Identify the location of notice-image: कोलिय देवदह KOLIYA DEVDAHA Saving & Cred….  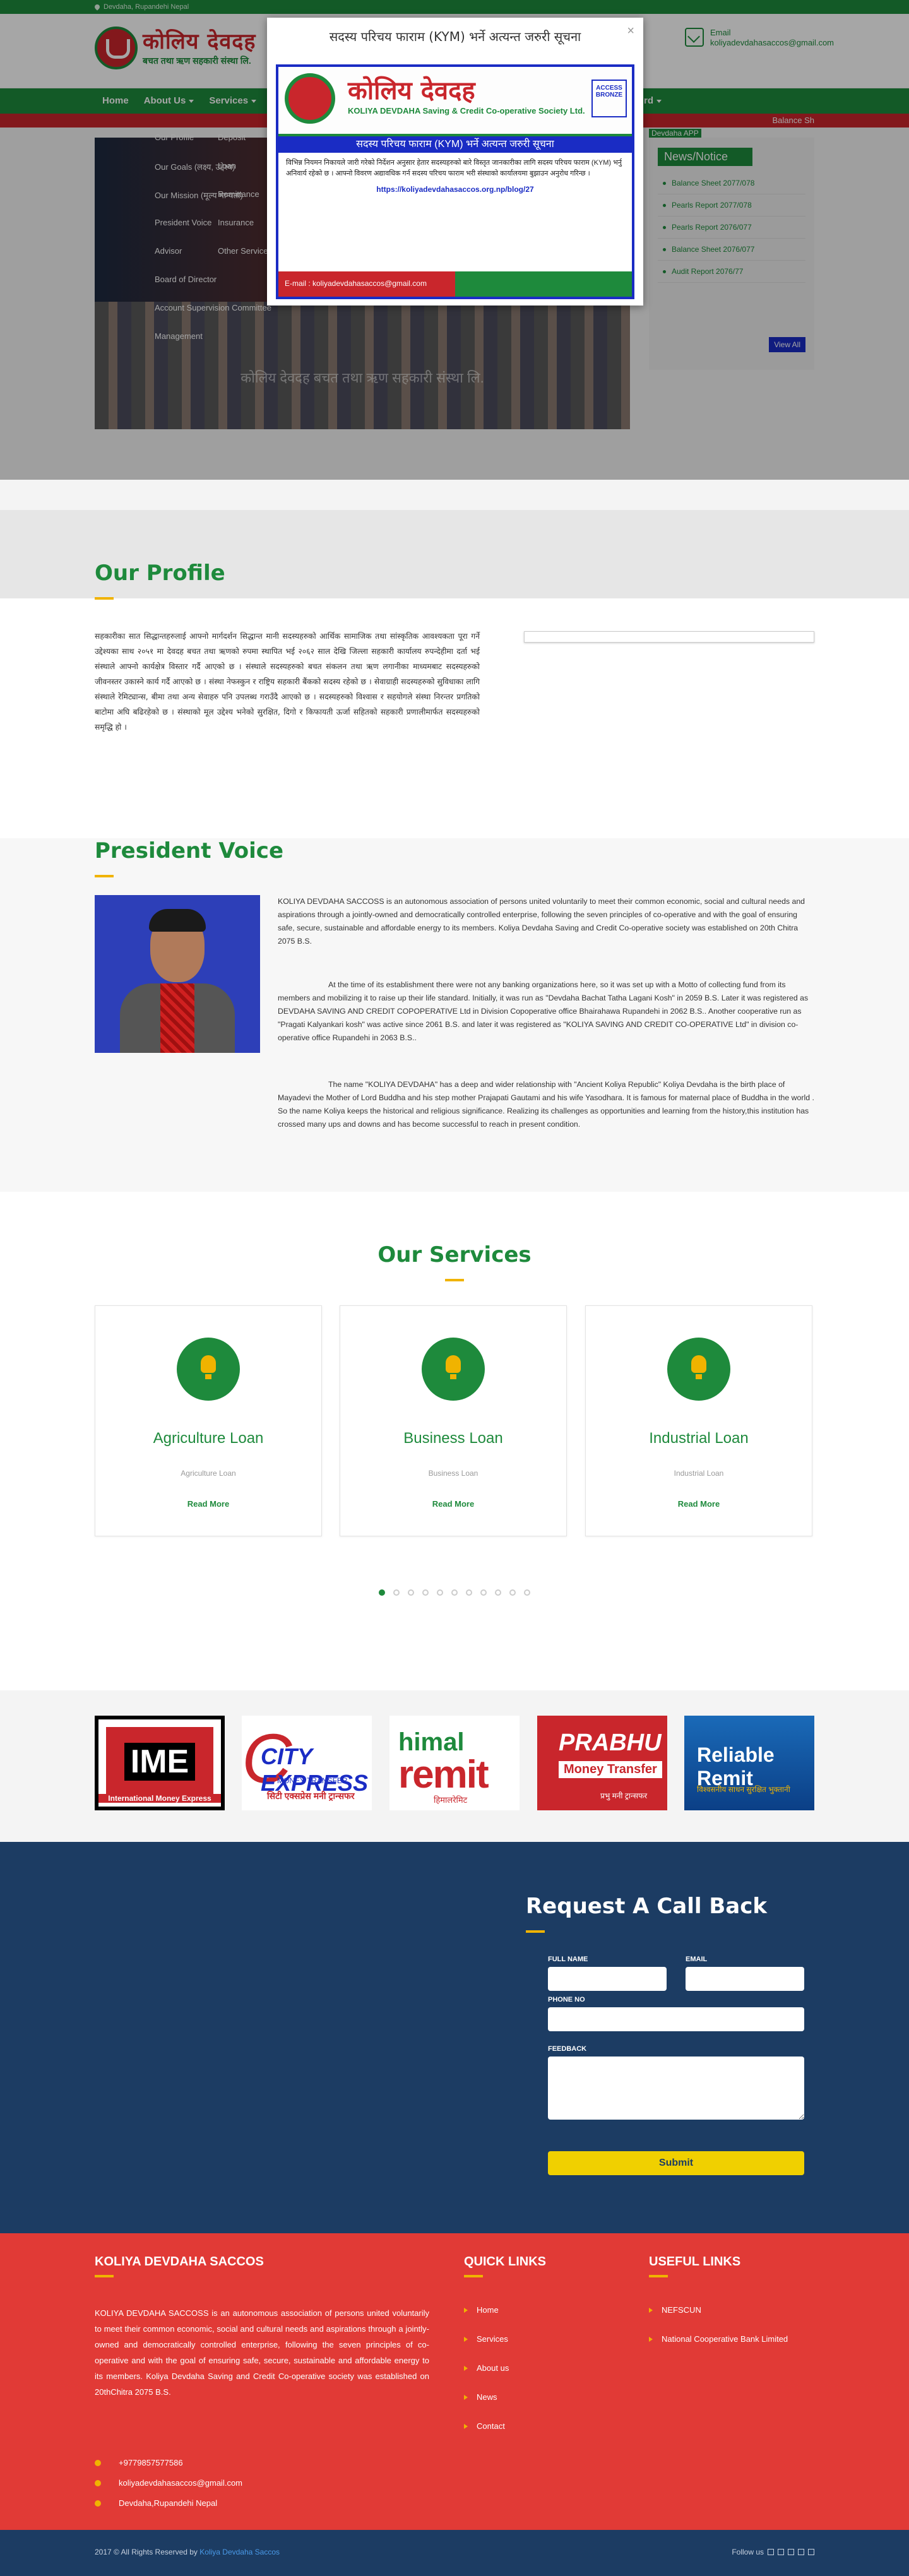
(455, 181).